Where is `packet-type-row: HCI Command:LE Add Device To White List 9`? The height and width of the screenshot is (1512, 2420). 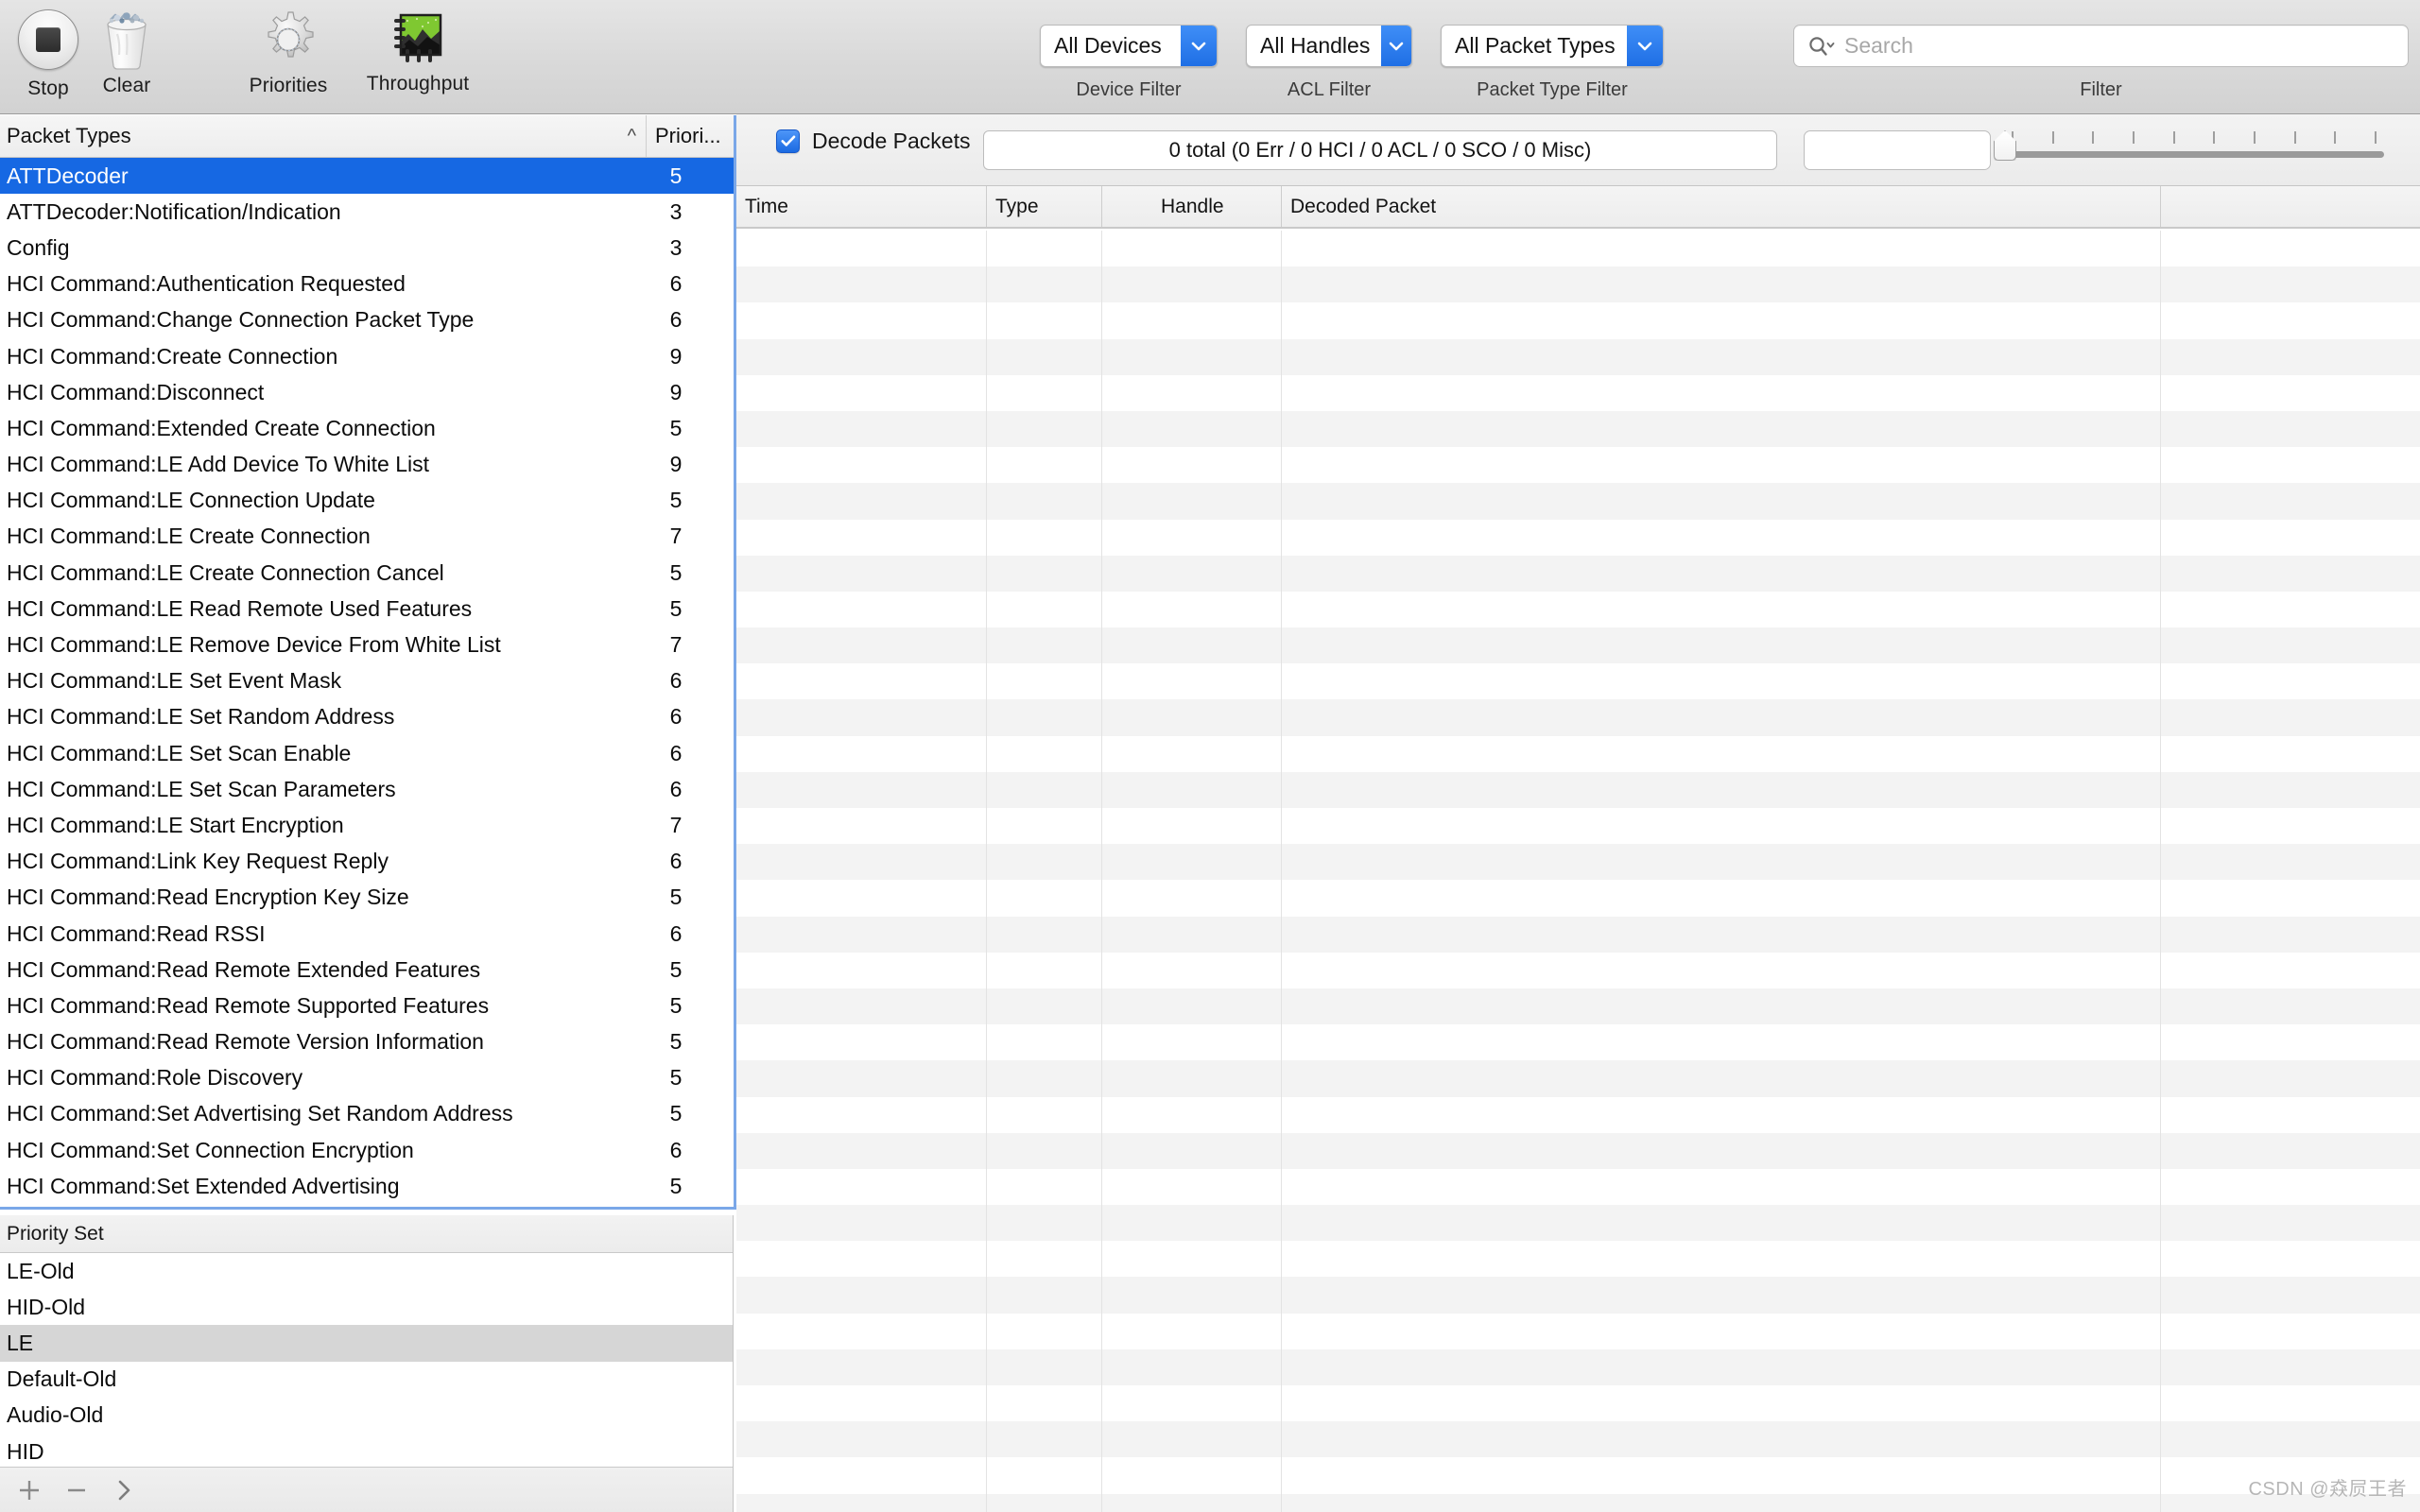 packet-type-row: HCI Command:LE Add Device To White List 9 is located at coordinates (367, 464).